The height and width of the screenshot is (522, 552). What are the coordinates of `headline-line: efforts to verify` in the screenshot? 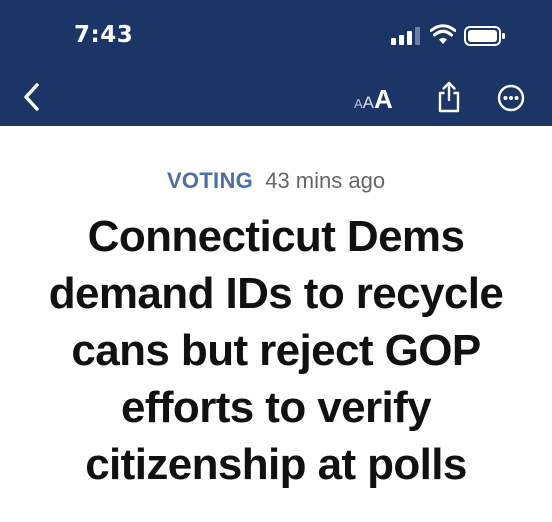 It's located at (276, 407).